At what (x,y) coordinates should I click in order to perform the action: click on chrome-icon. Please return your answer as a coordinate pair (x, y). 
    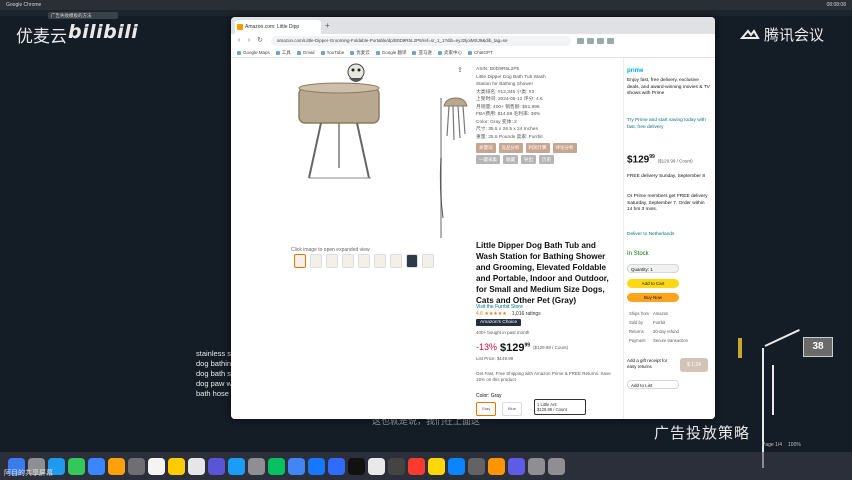
    Looking at the image, I should click on (296, 466).